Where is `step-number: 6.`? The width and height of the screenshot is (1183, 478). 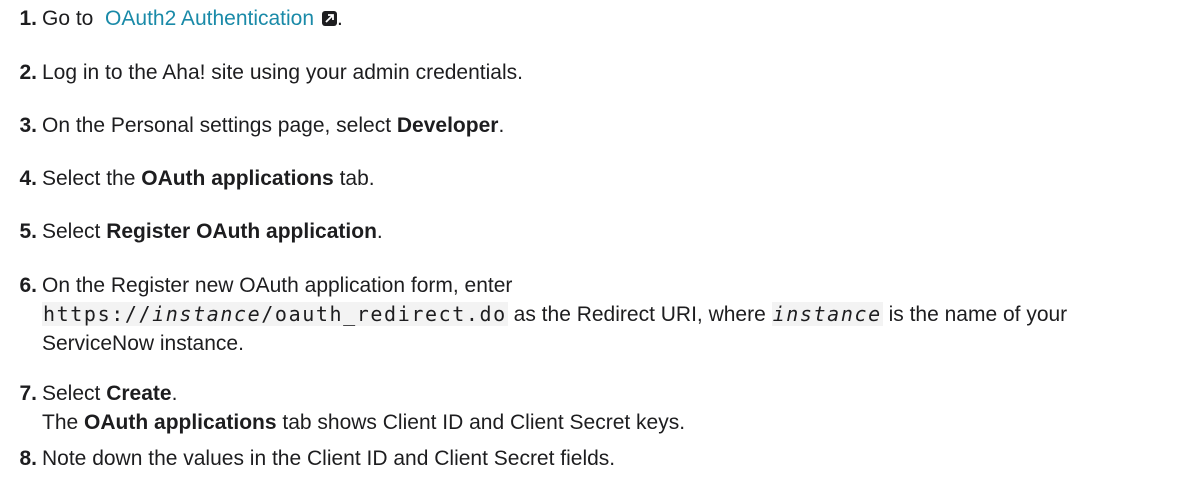 step-number: 6. is located at coordinates (28, 285).